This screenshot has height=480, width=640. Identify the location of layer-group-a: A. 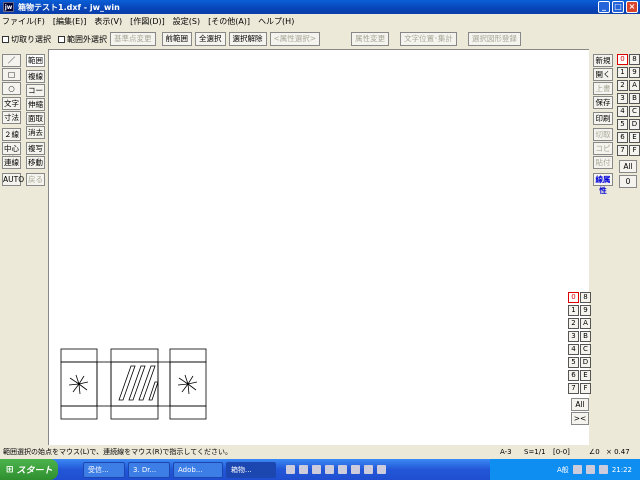
(634, 85).